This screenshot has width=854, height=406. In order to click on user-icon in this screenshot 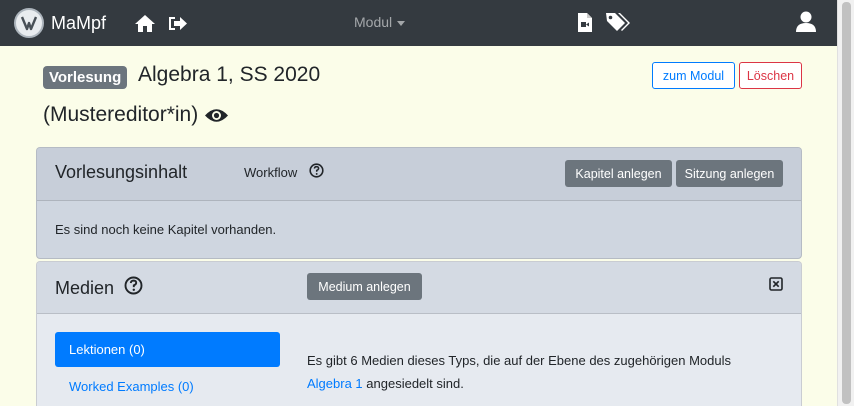, I will do `click(806, 22)`.